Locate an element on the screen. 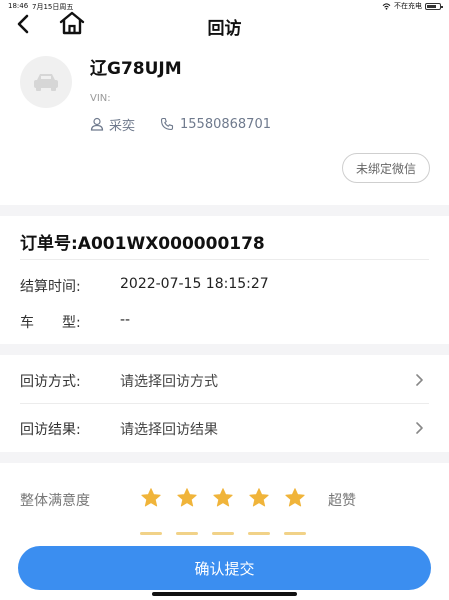 The height and width of the screenshot is (600, 449). nav-bar: 回访 is located at coordinates (224, 24).